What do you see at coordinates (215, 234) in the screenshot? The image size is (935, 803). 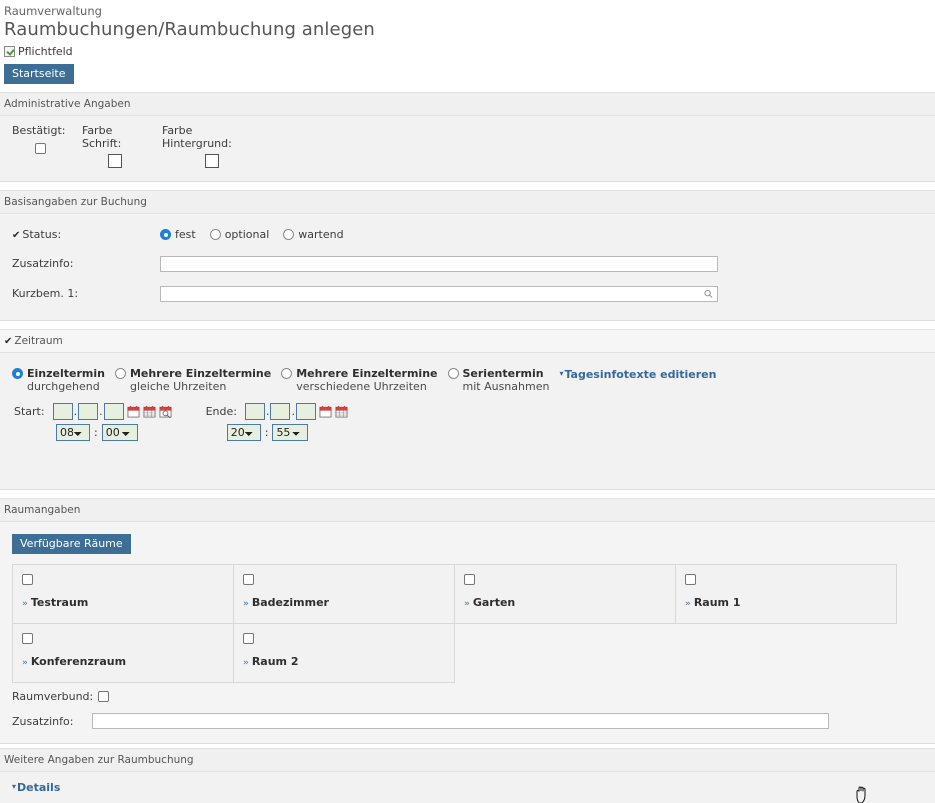 I see `radio-optional` at bounding box center [215, 234].